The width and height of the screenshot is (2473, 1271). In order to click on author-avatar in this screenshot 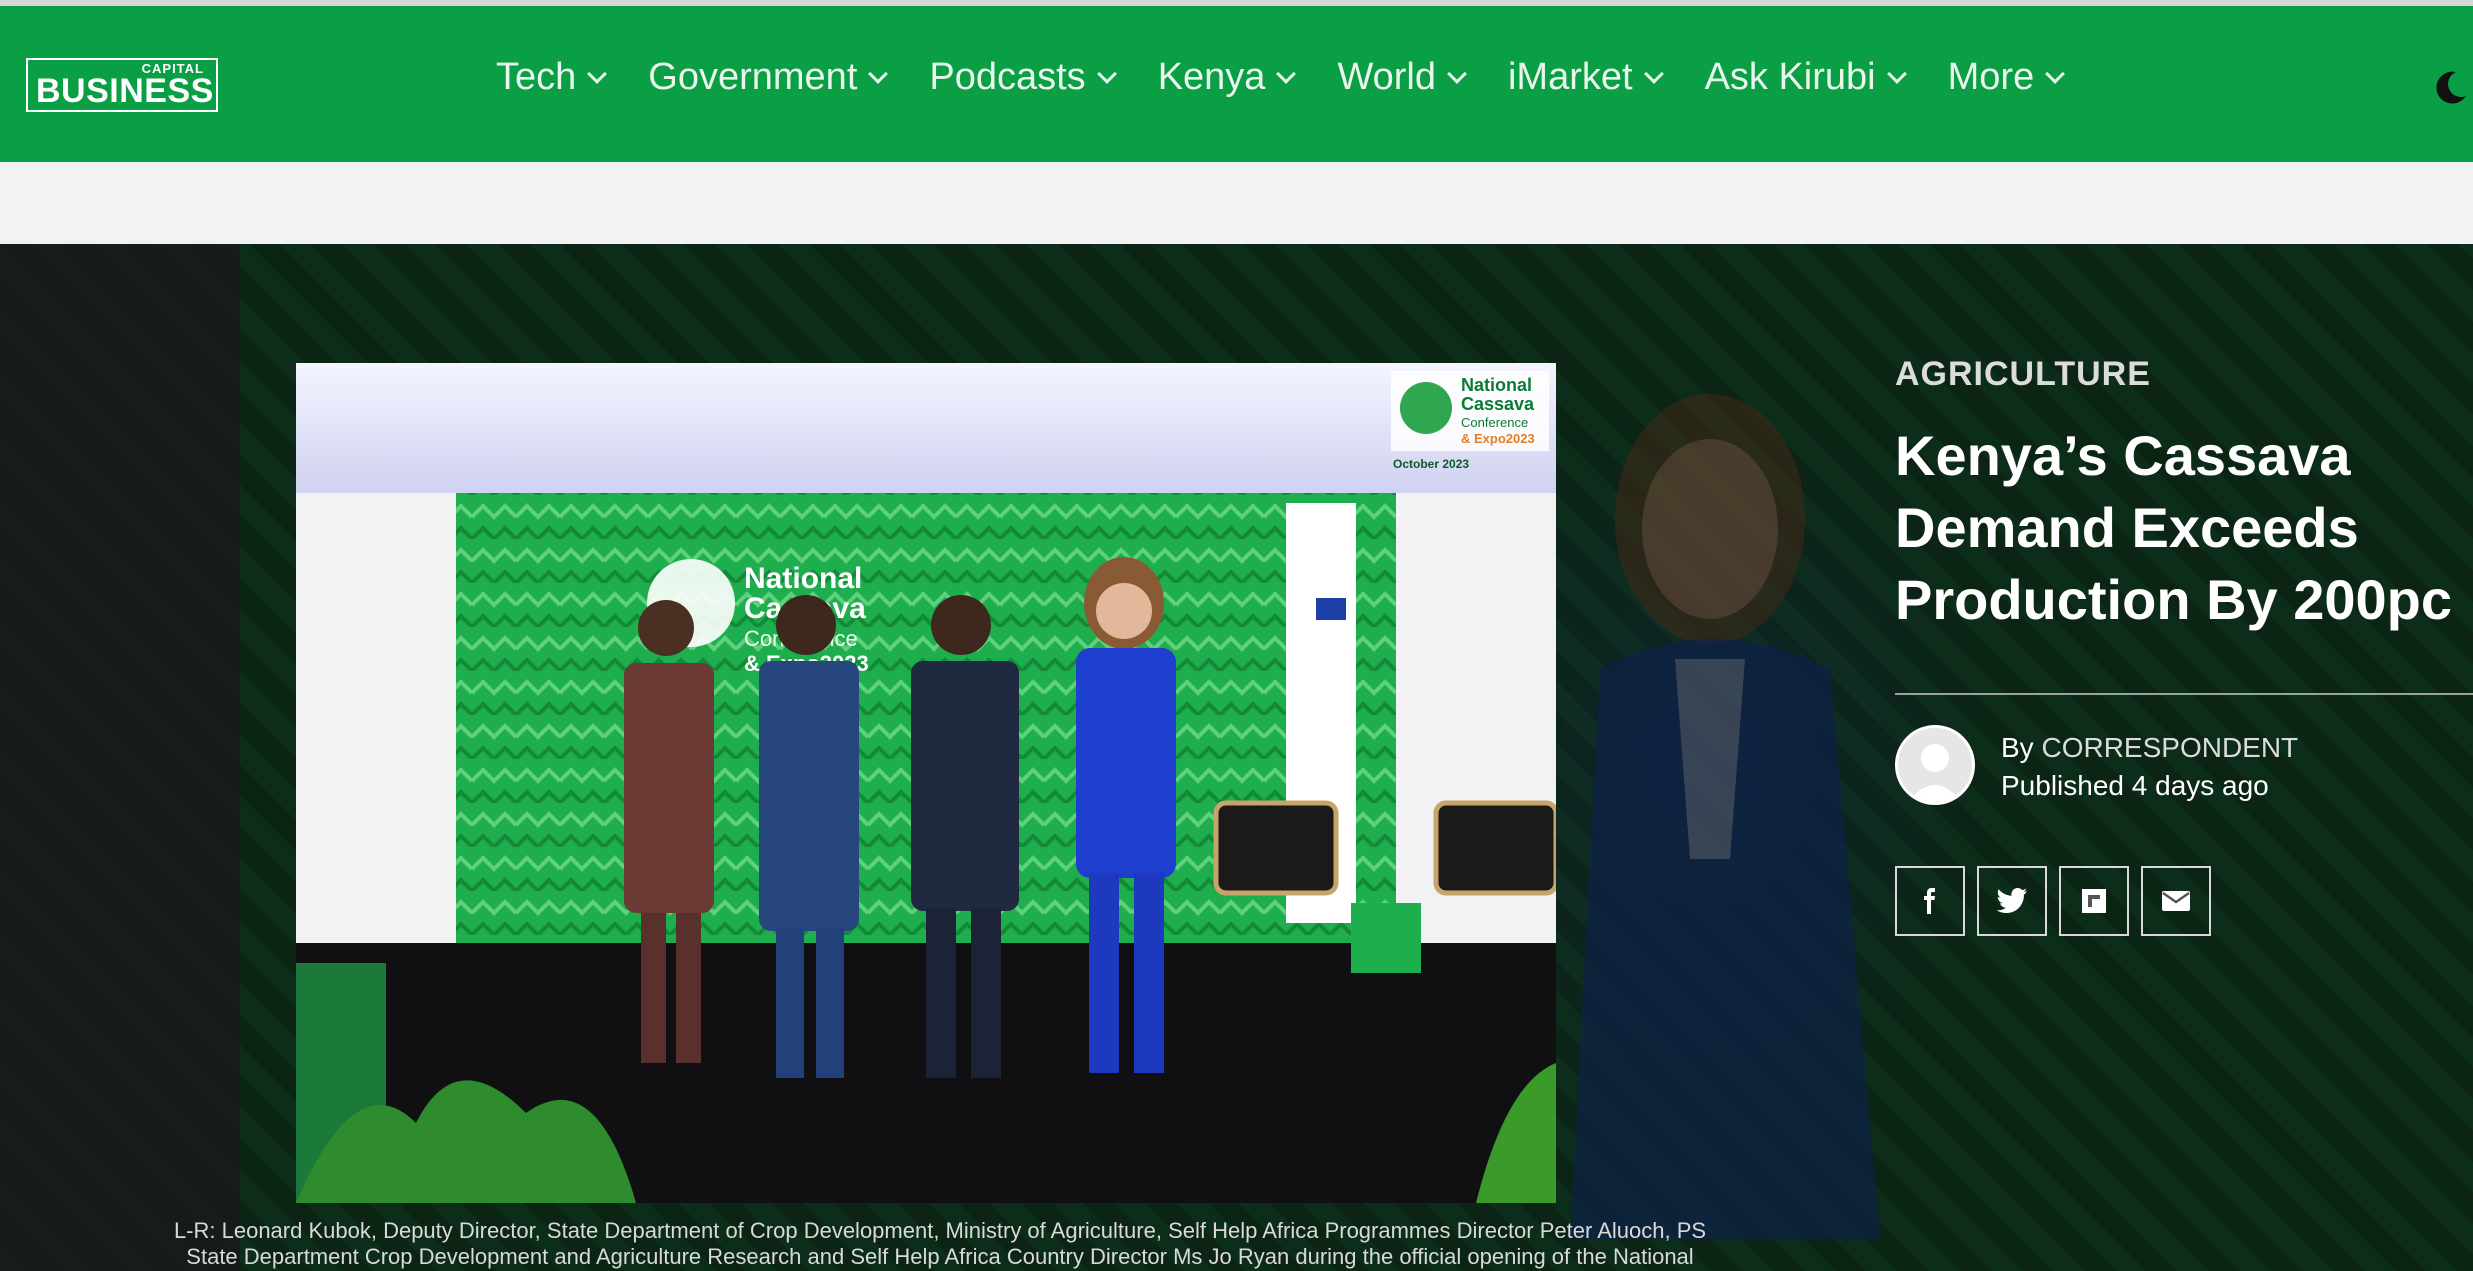, I will do `click(1935, 765)`.